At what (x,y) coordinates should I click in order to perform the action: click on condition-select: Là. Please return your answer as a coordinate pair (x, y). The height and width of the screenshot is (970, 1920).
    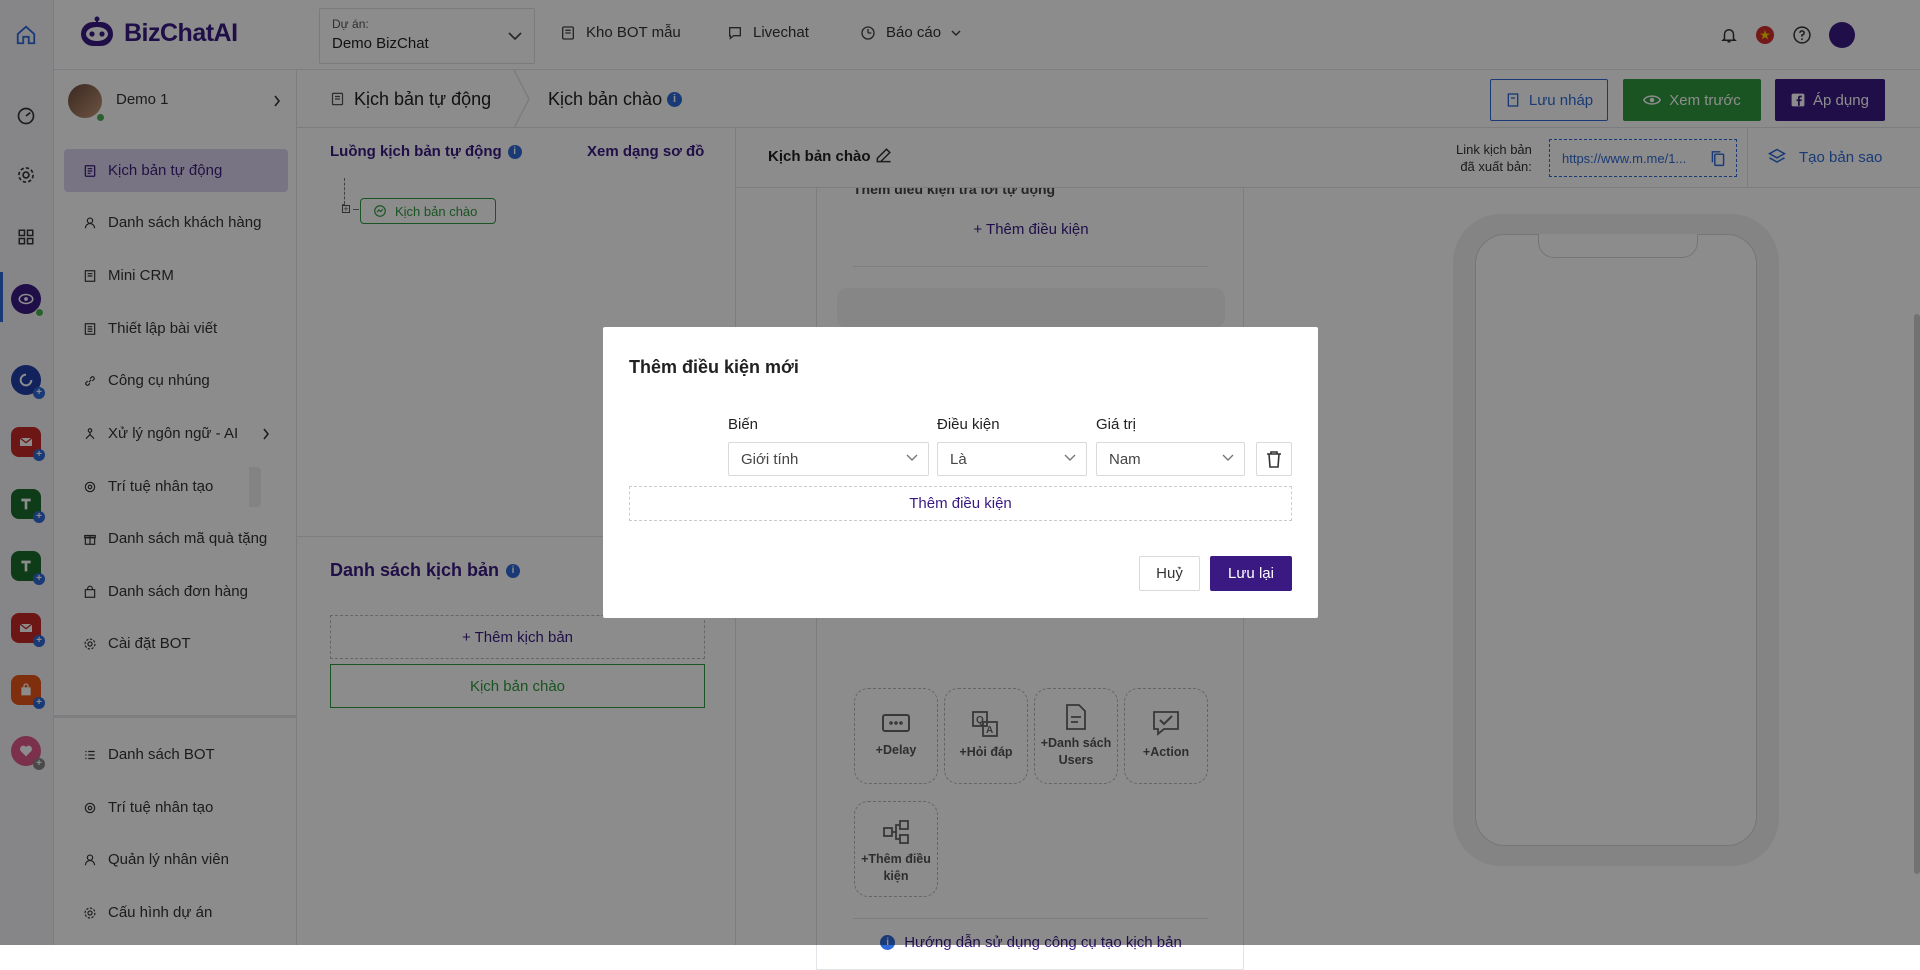
    Looking at the image, I should click on (1012, 459).